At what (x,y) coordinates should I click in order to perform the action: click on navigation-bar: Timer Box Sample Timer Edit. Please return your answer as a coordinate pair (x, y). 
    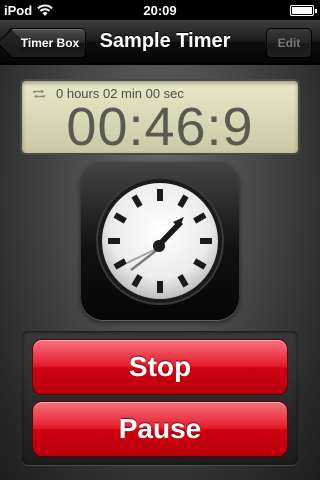
    Looking at the image, I should click on (160, 42).